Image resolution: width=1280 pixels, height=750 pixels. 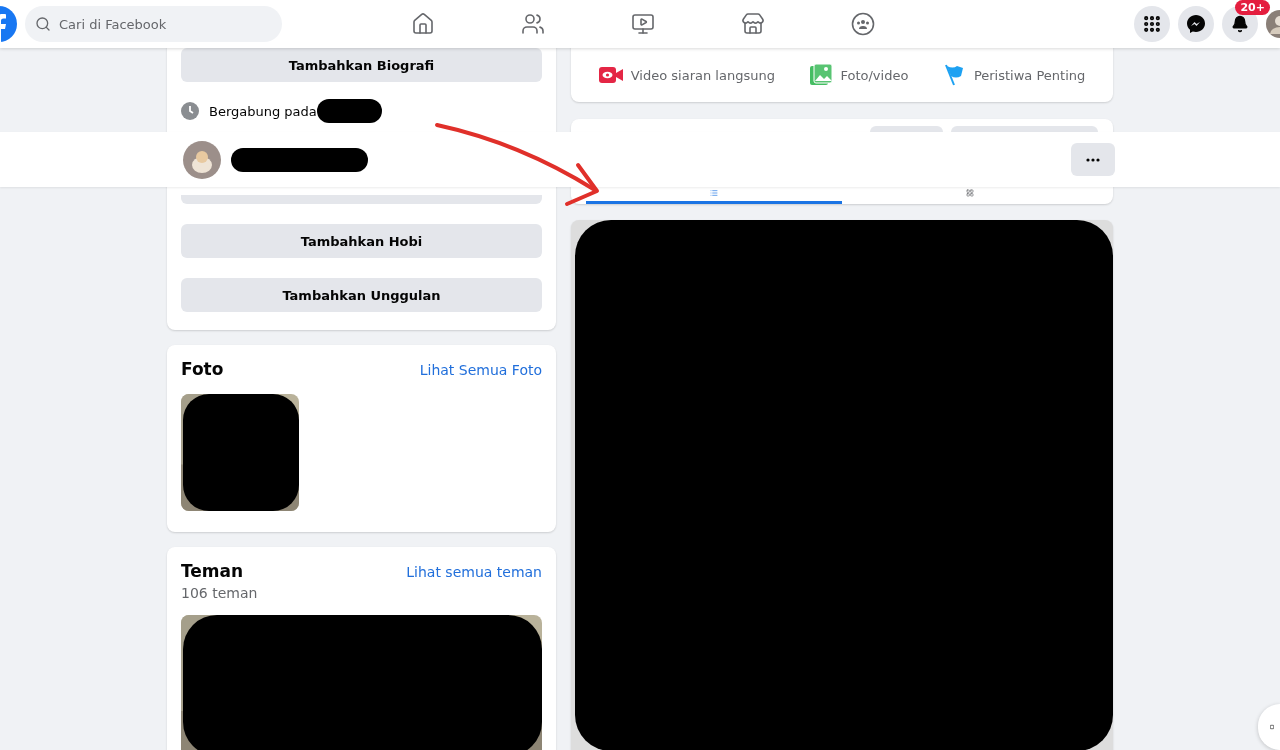 I want to click on search-field: Cari di Facebook, so click(x=159, y=24).